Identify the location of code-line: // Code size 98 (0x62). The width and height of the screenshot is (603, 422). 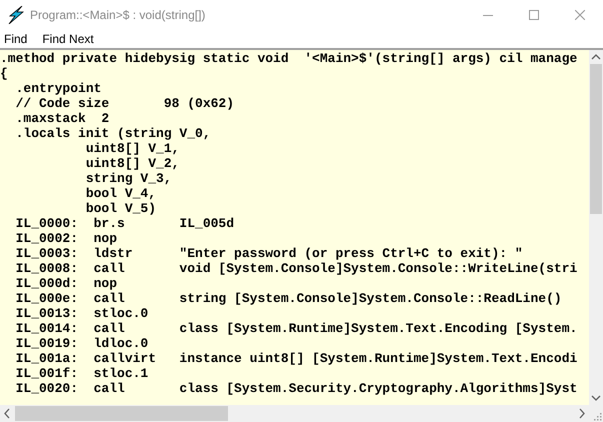
(124, 103).